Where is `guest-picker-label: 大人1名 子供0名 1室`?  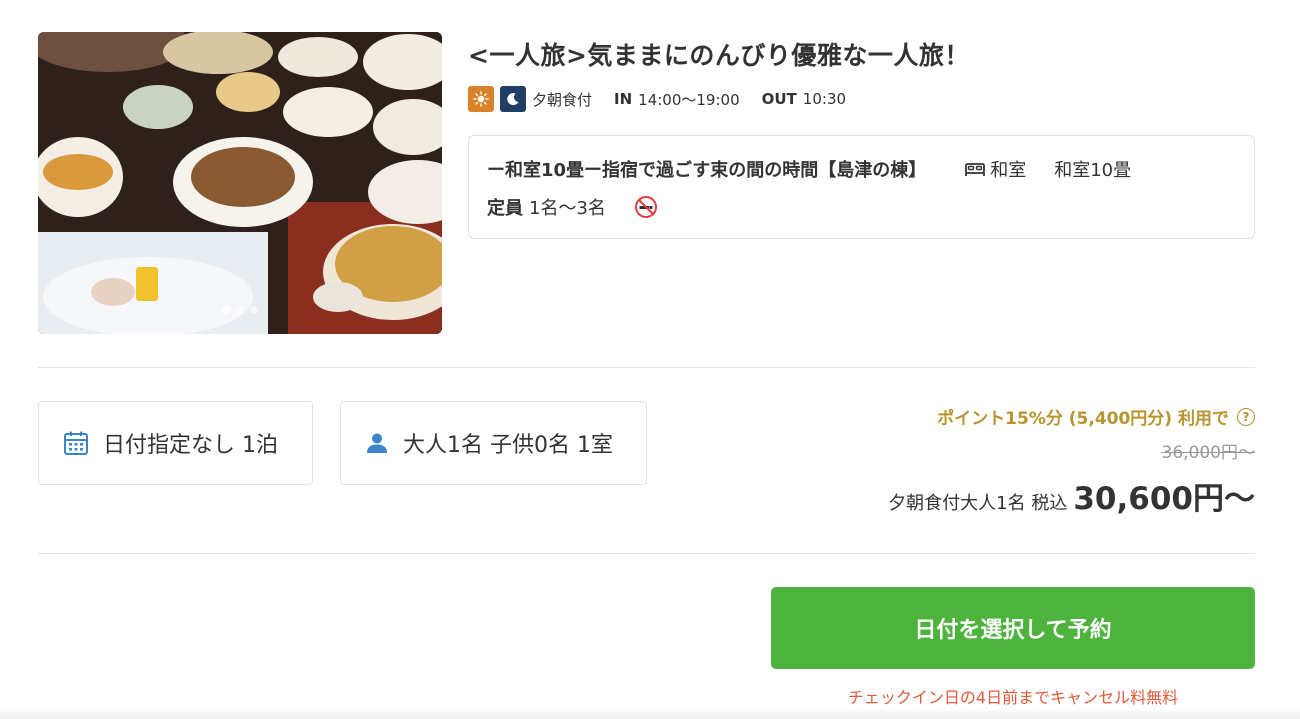 guest-picker-label: 大人1名 子供0名 1室 is located at coordinates (508, 445).